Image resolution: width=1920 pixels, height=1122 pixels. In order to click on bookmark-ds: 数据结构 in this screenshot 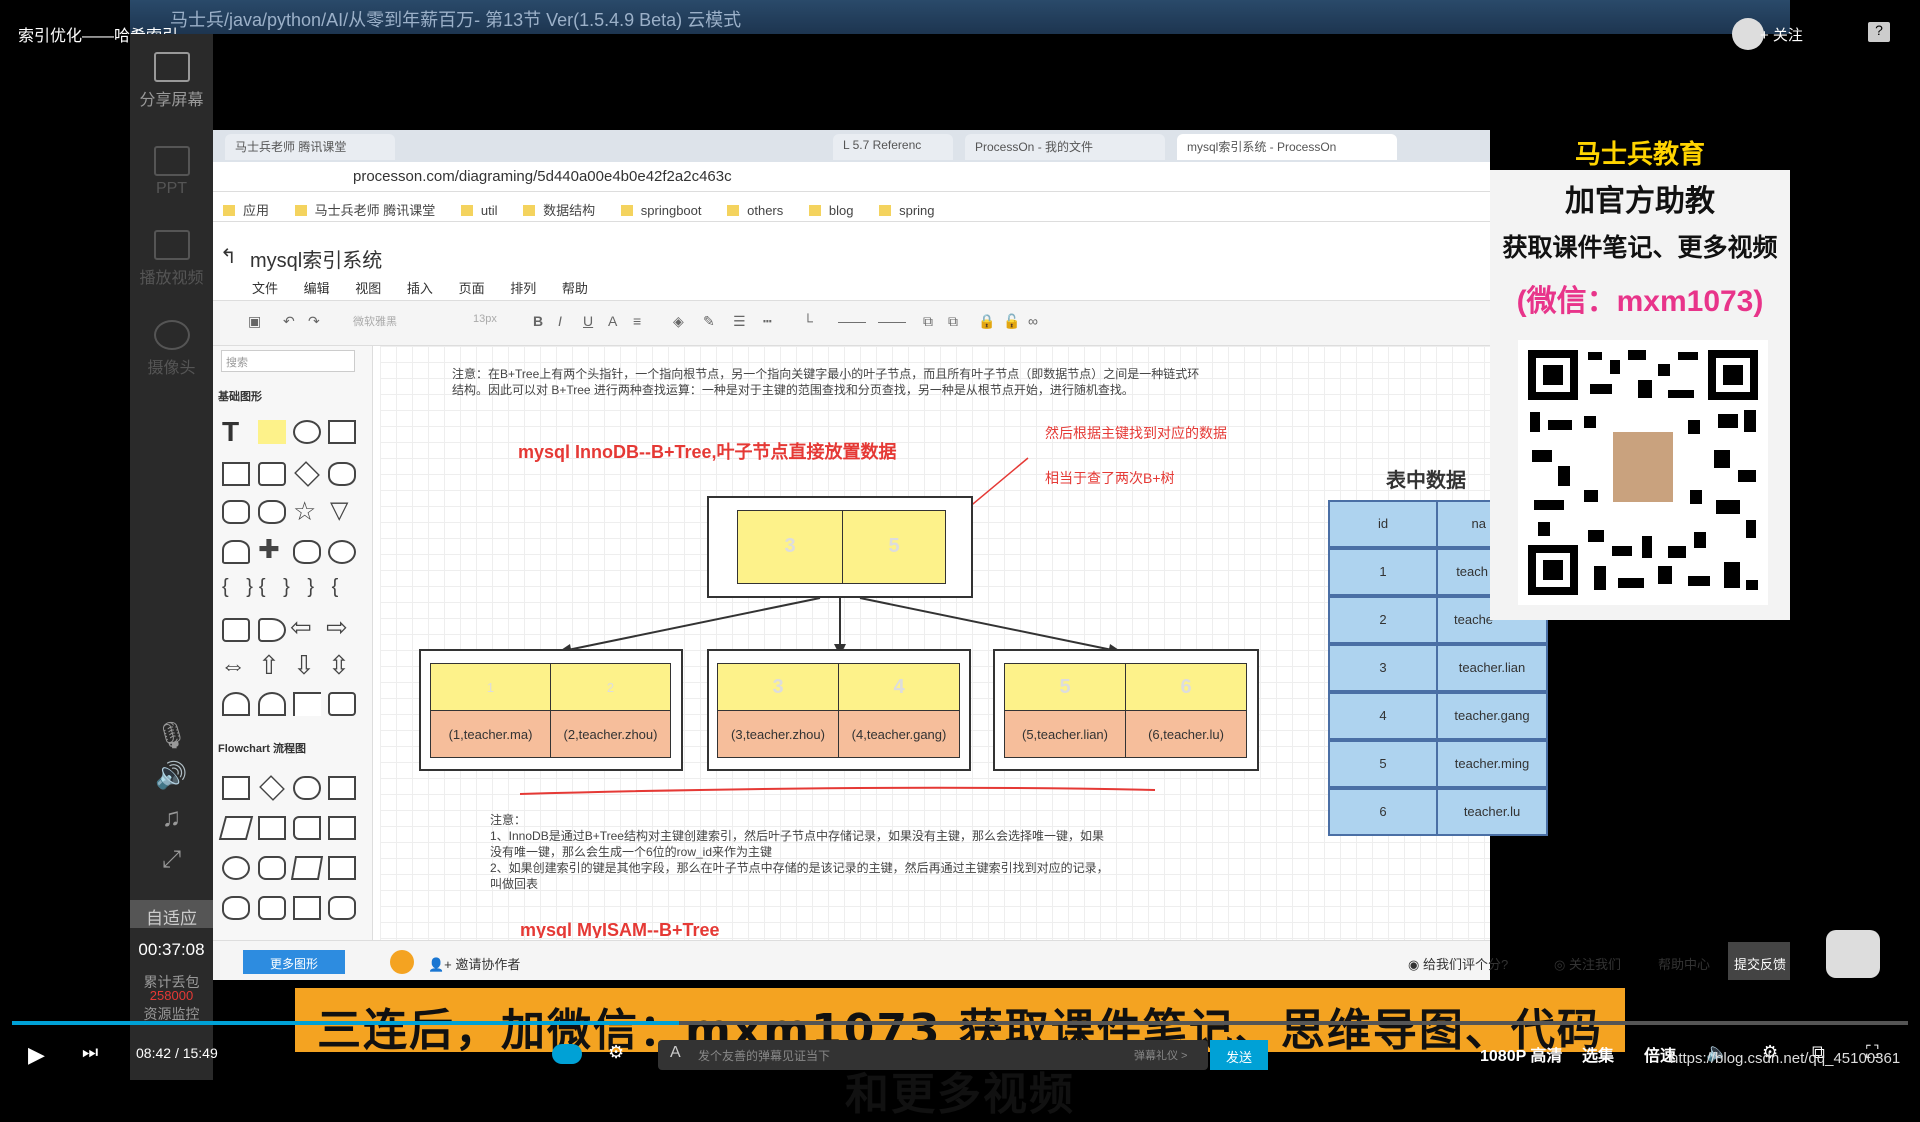, I will do `click(559, 209)`.